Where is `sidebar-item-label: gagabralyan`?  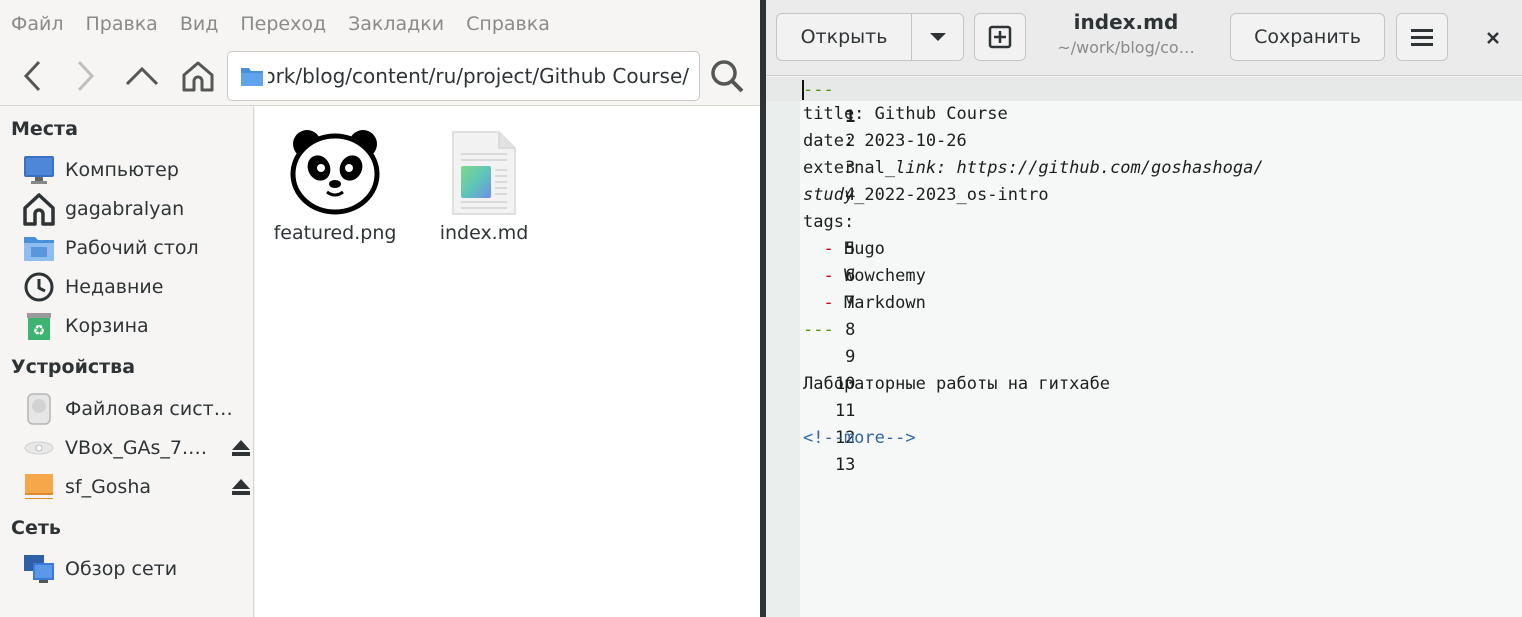 sidebar-item-label: gagabralyan is located at coordinates (125, 209).